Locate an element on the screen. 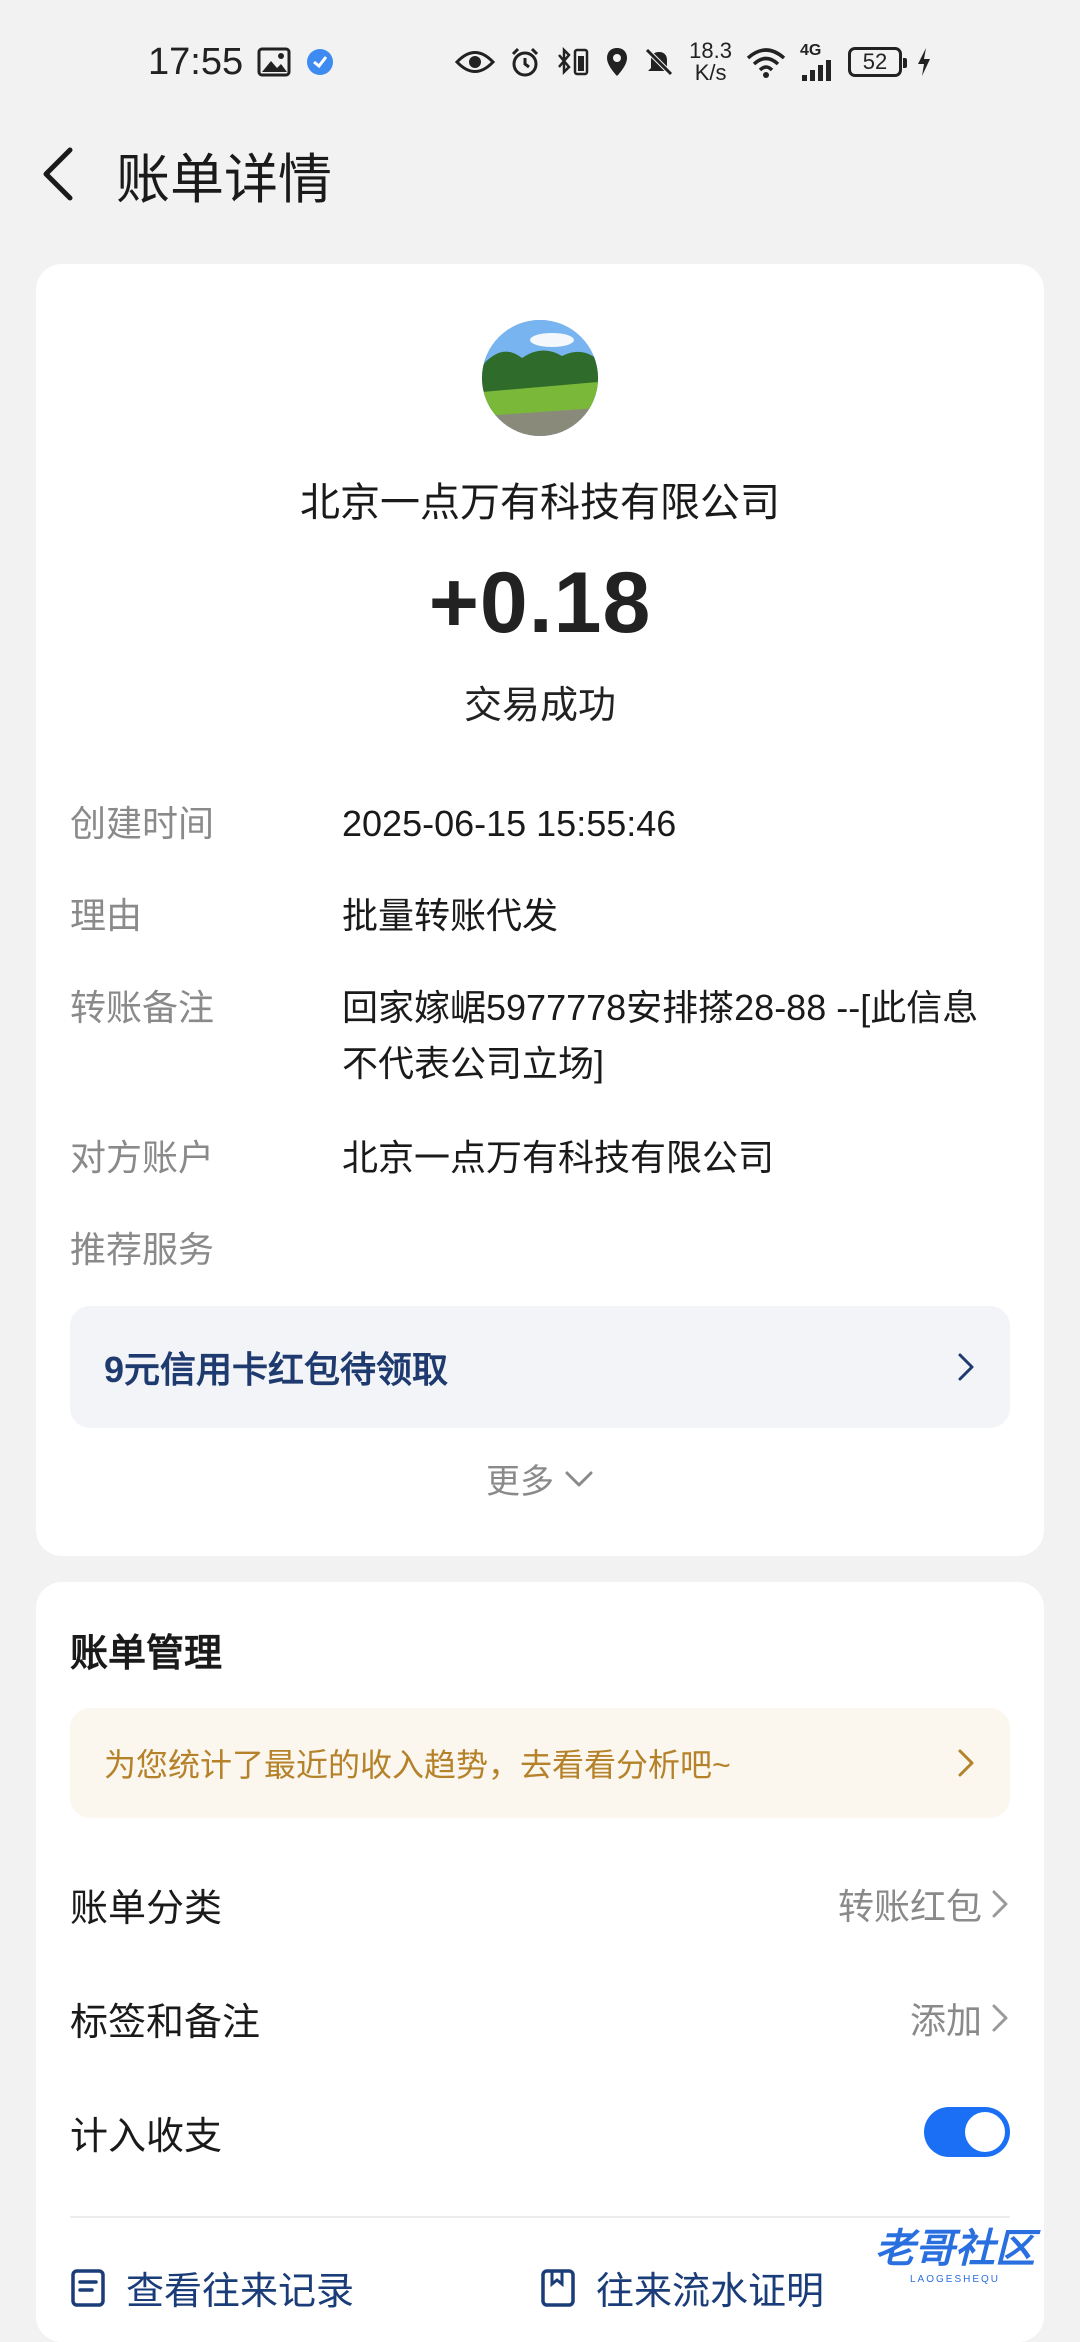 This screenshot has width=1080, height=2342. back-button is located at coordinates (58, 174).